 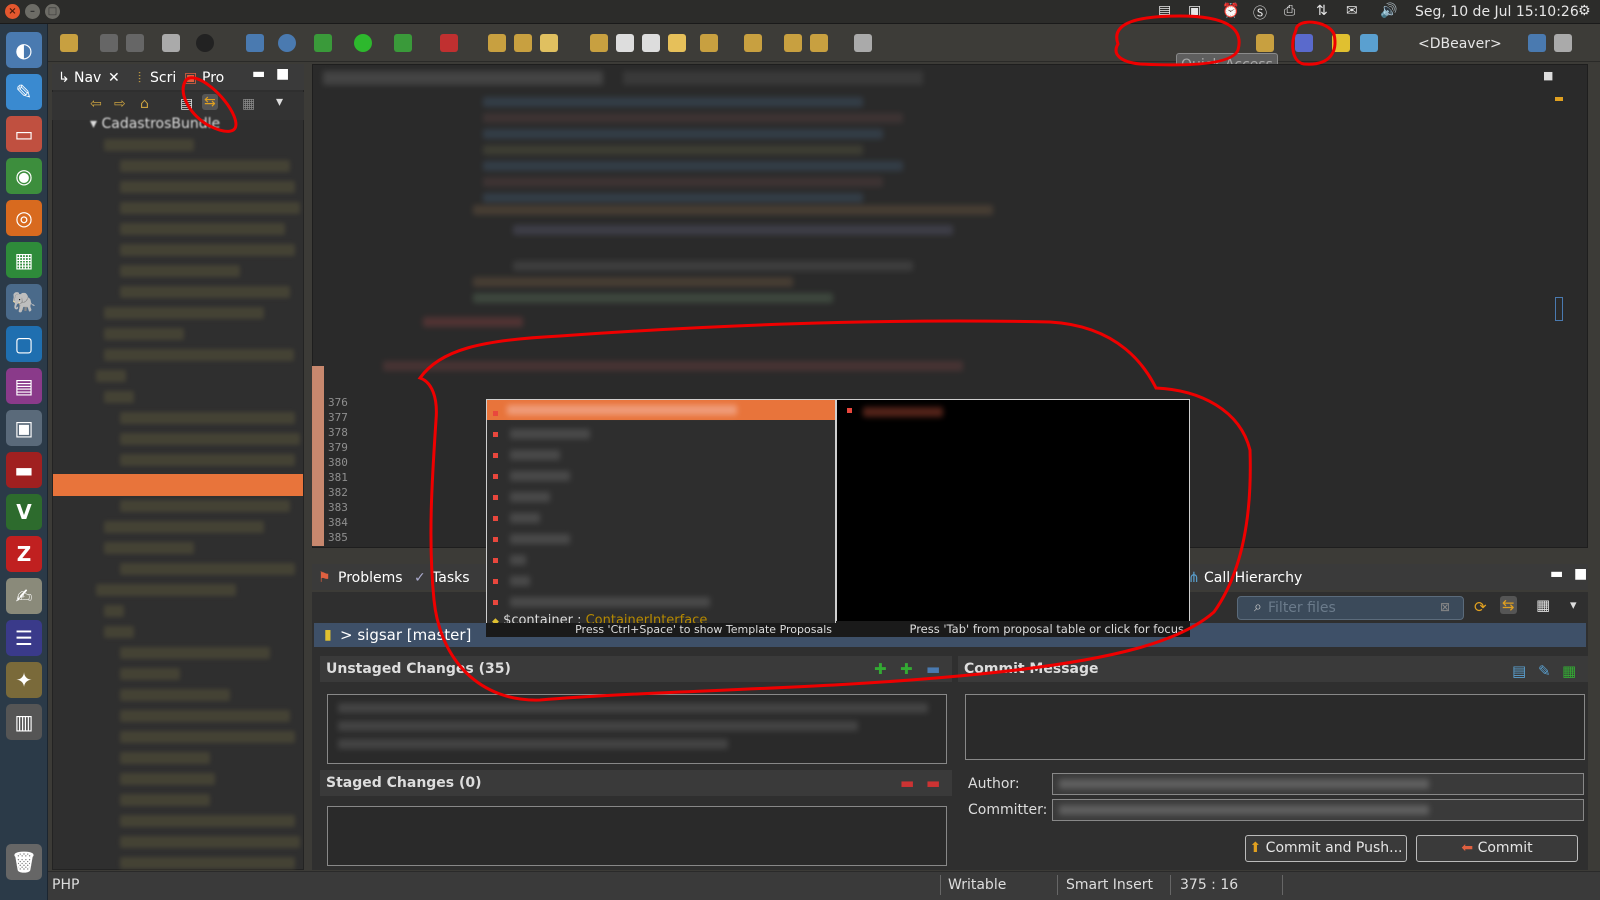 What do you see at coordinates (24, 512) in the screenshot?
I see `vim-icon: V` at bounding box center [24, 512].